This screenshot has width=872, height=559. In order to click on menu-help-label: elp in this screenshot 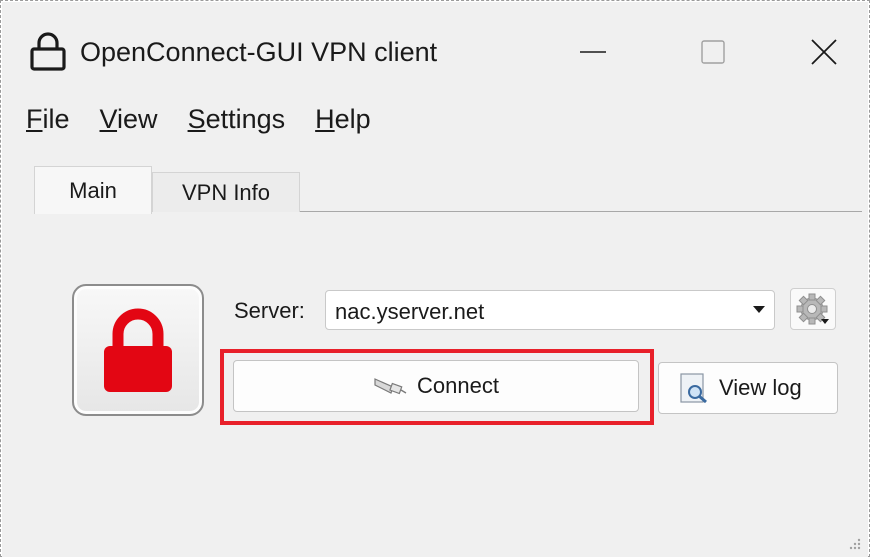, I will do `click(352, 118)`.